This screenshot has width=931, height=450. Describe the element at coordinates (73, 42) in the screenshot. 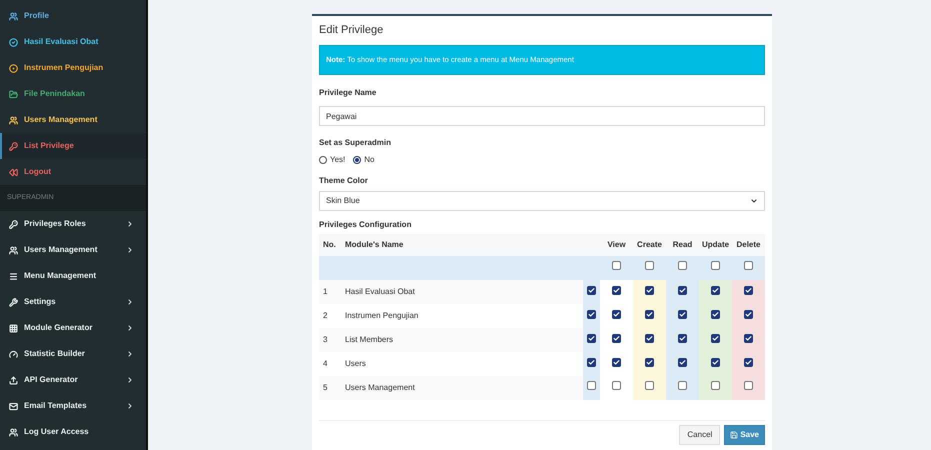

I see `sidebar-item: Hasil Evaluasi Obat` at that location.